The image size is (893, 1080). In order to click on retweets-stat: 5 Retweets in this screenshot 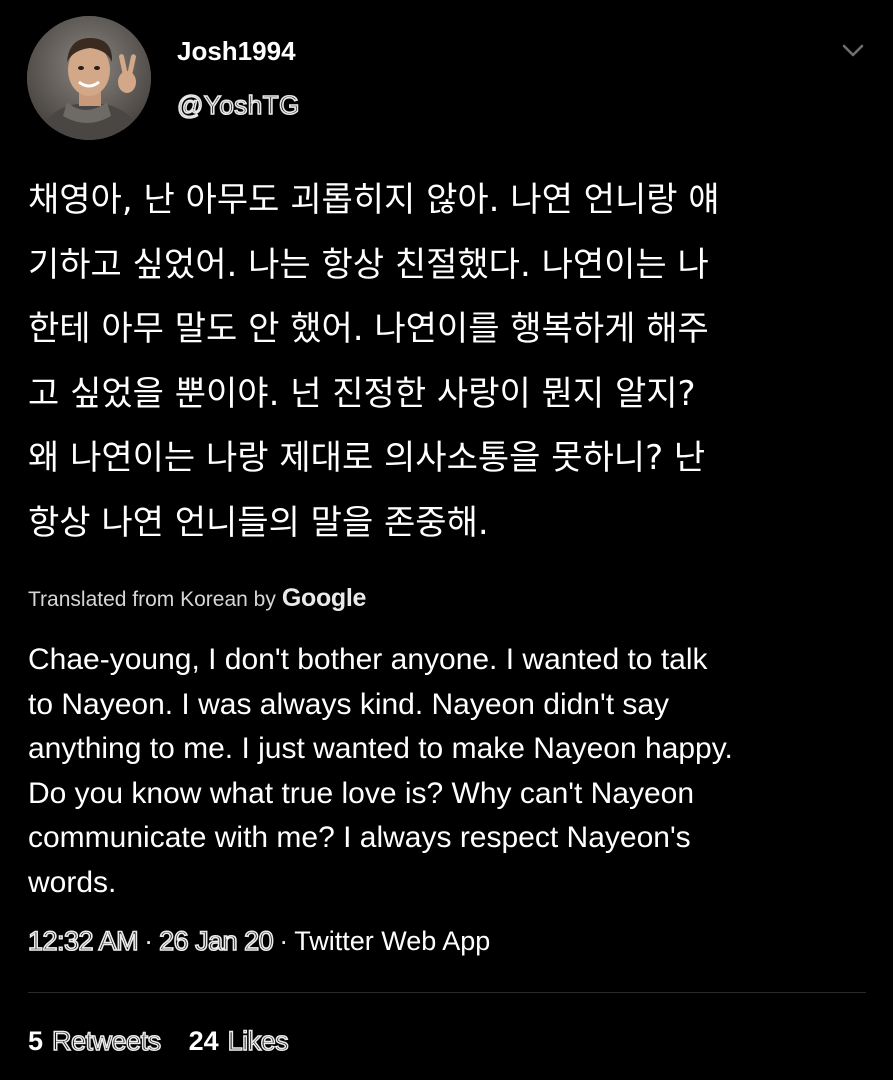, I will do `click(95, 1041)`.